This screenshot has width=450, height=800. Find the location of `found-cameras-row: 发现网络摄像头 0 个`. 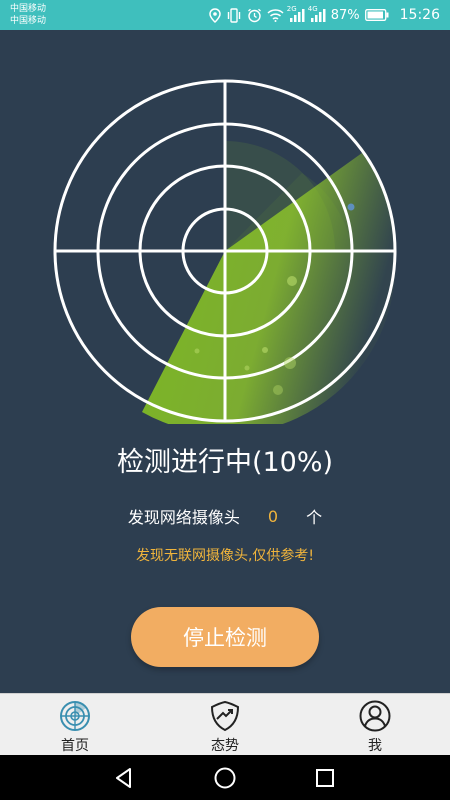

found-cameras-row: 发现网络摄像头 0 个 is located at coordinates (225, 516).